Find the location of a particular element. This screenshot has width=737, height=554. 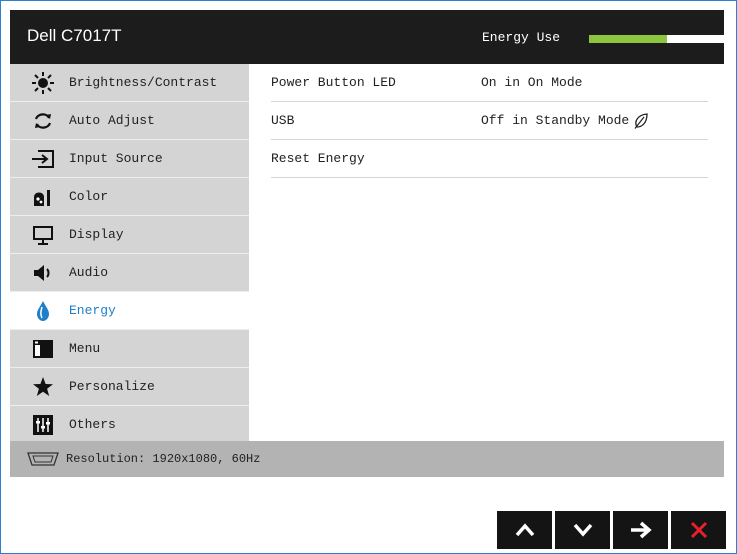

chevron-up-icon is located at coordinates (525, 530).